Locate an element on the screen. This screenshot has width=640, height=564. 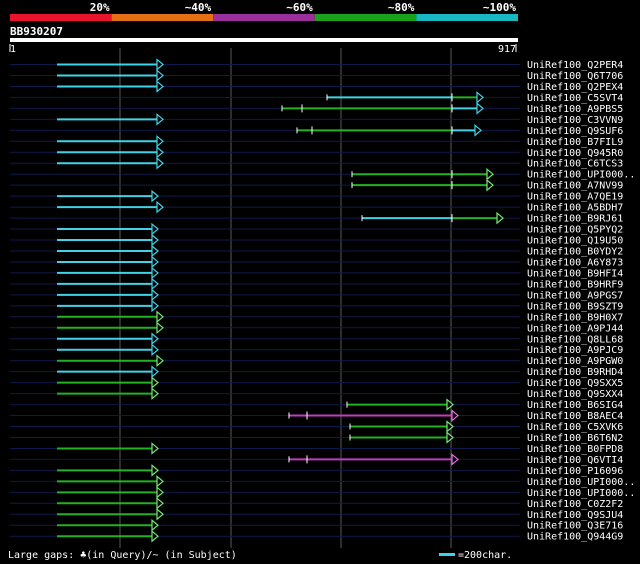
hit-name: UniRef100_Q8LL68 is located at coordinates (575, 339).